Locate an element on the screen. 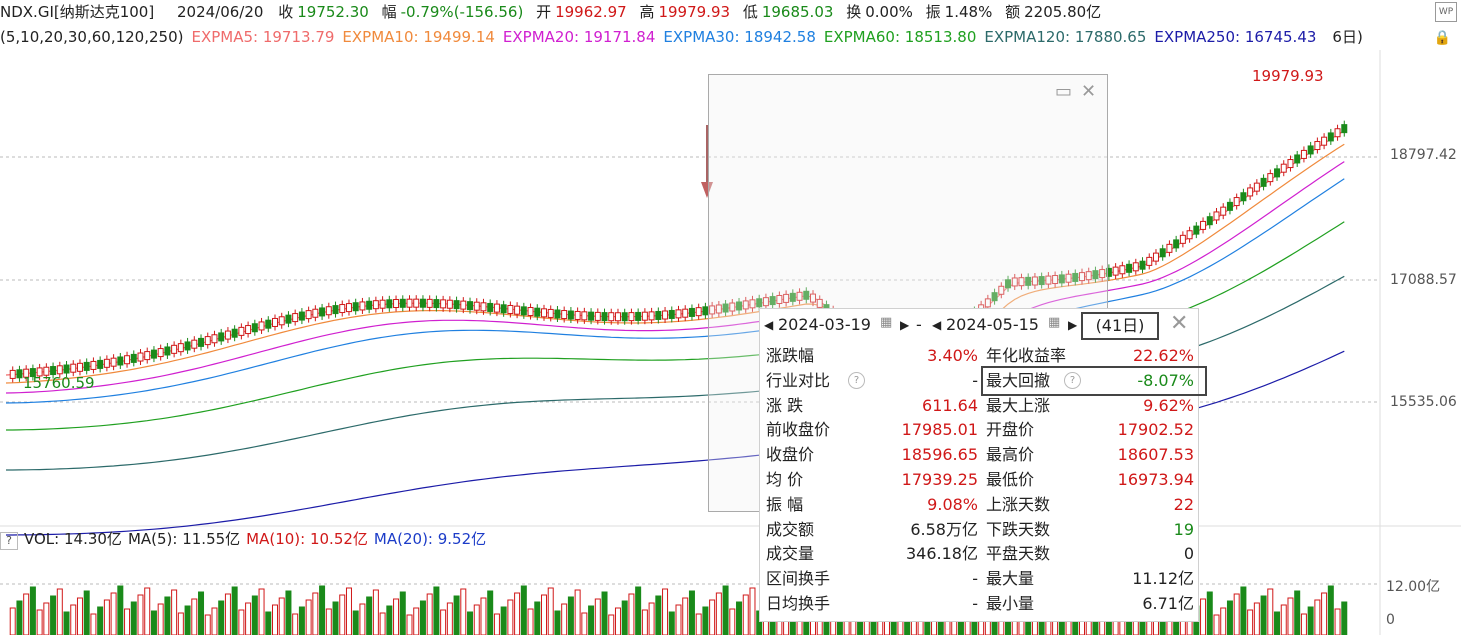  prev-start-arrow-icon: ◀ is located at coordinates (768, 325).